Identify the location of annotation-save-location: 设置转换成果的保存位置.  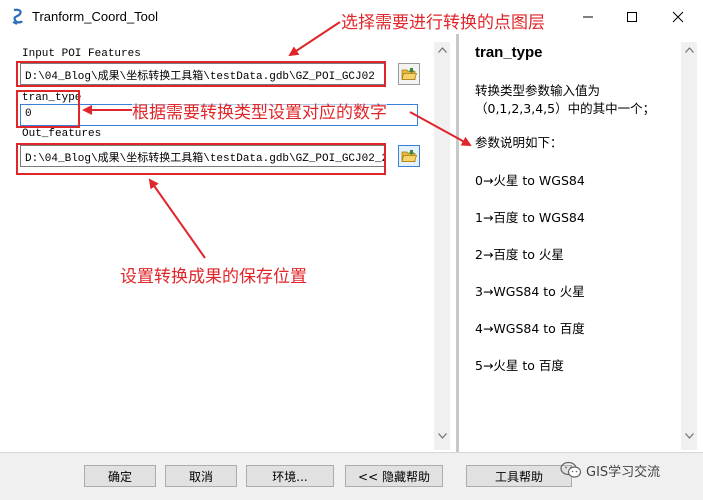
(213, 277).